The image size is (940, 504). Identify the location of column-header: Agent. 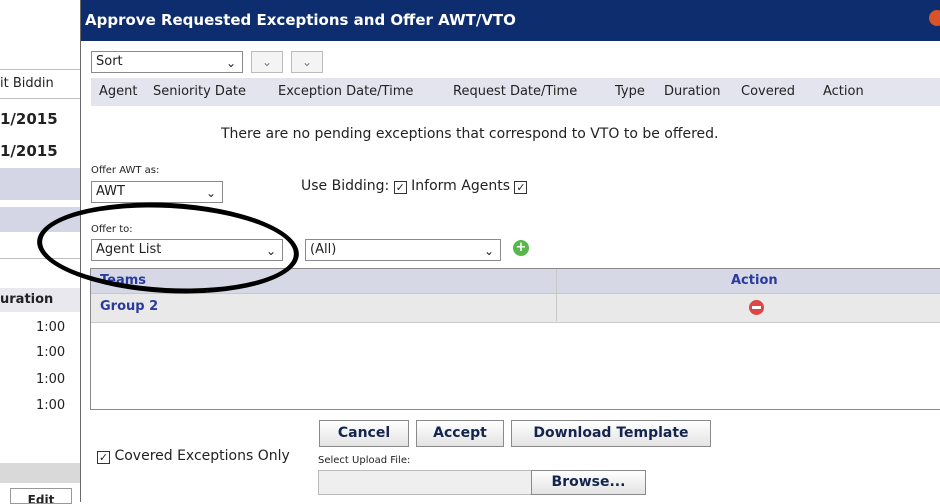
(118, 92).